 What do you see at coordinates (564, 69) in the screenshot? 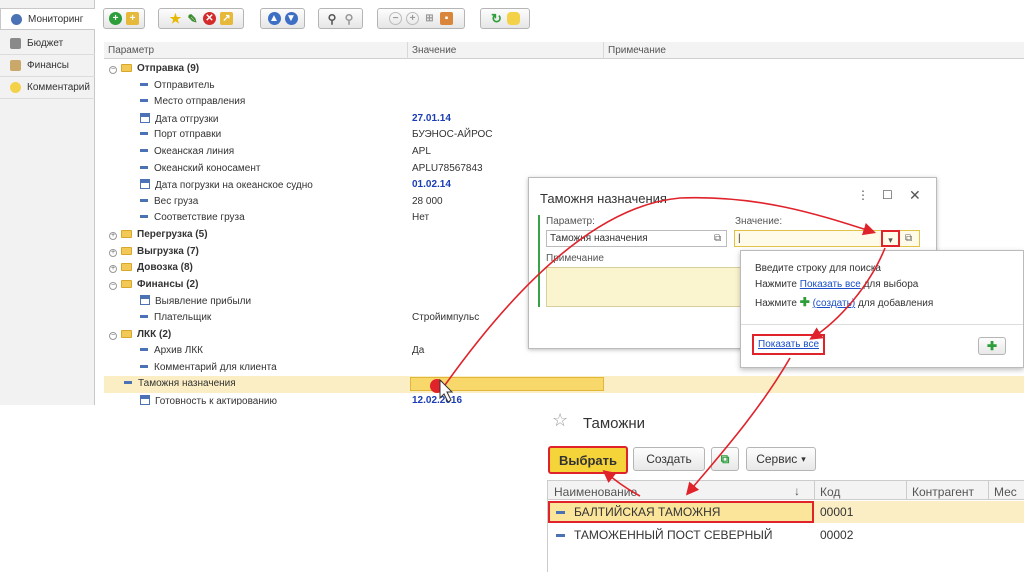
I see `table-row: − Отправка (9)` at bounding box center [564, 69].